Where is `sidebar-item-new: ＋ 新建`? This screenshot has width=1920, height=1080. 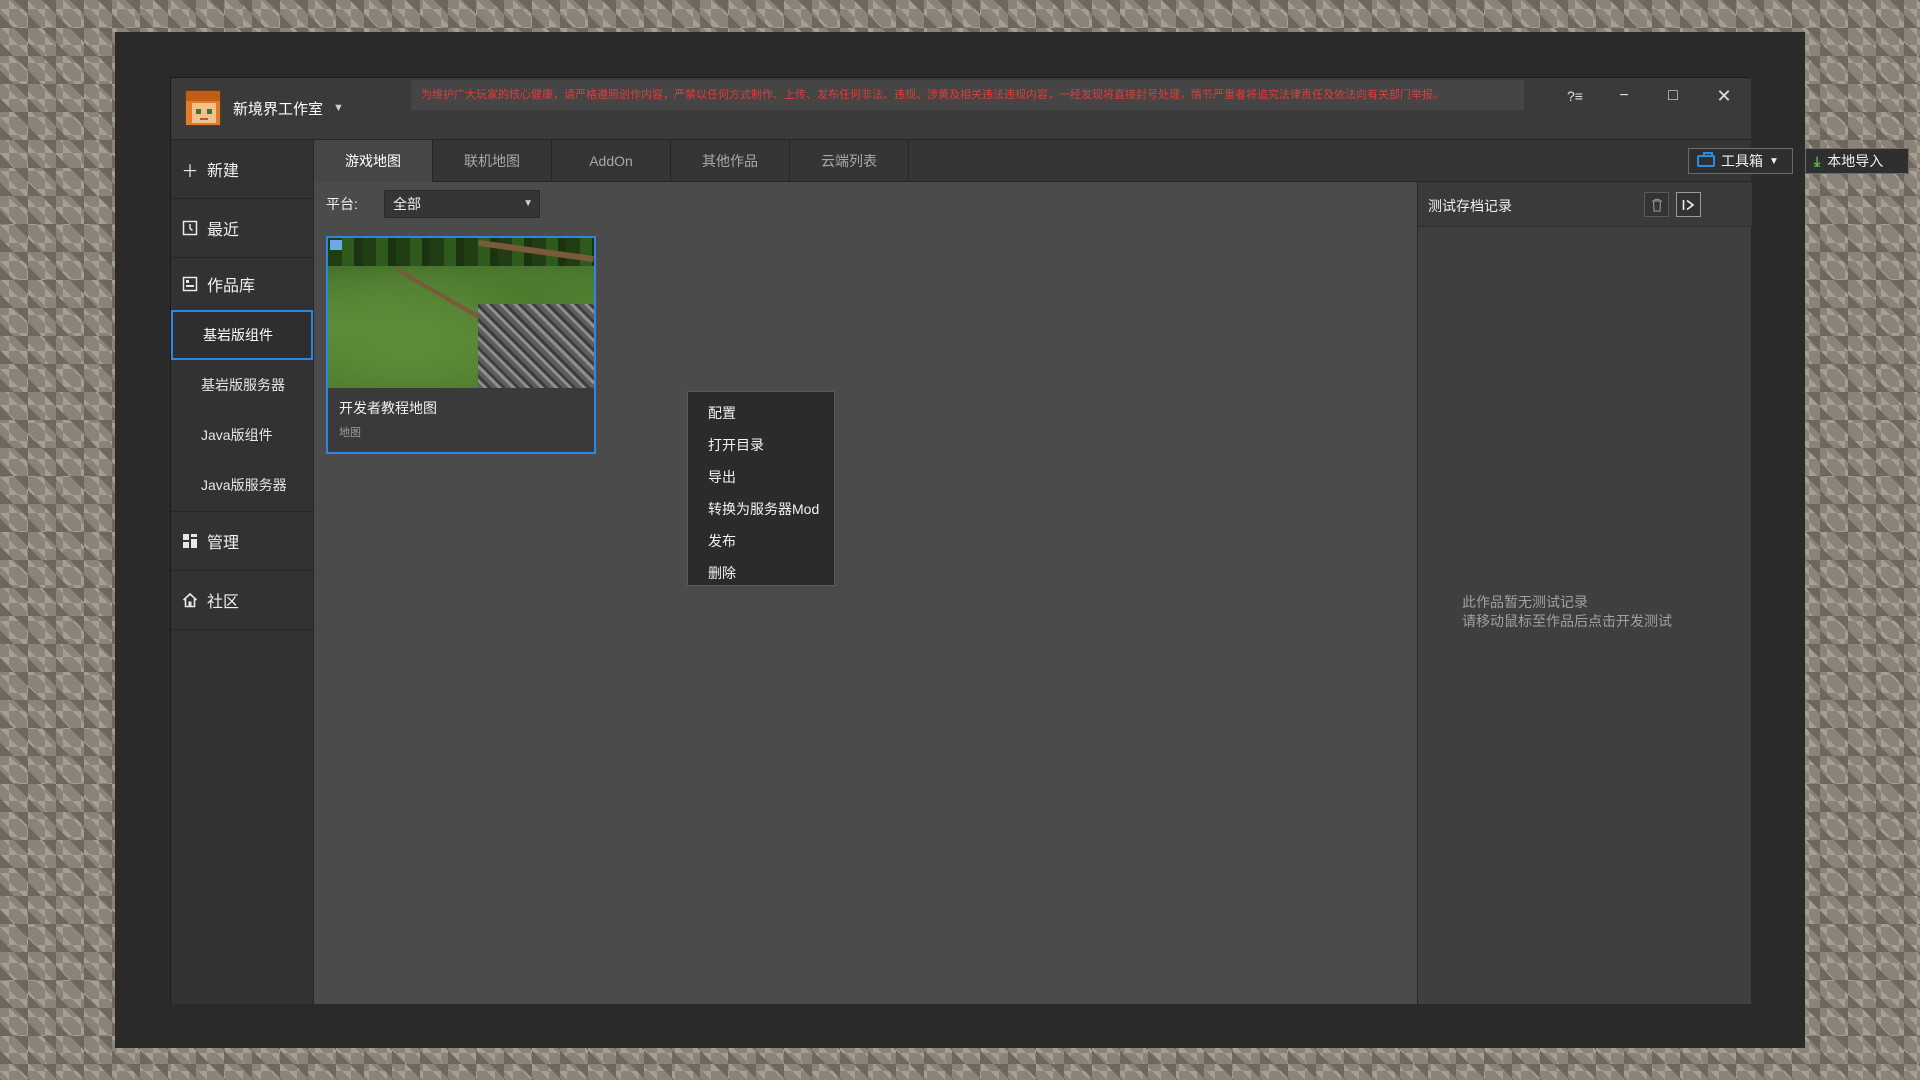
sidebar-item-new: ＋ 新建 is located at coordinates (242, 169).